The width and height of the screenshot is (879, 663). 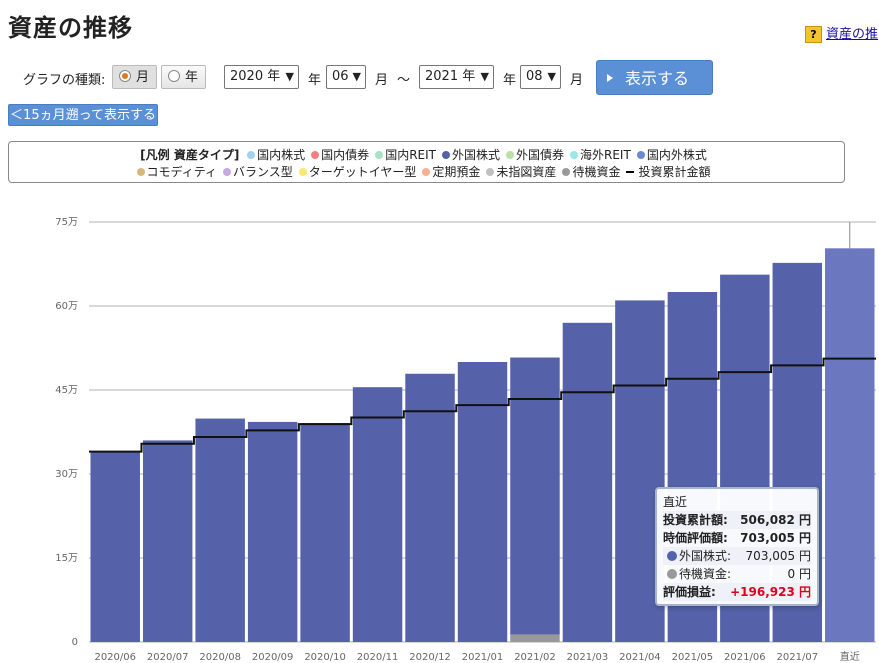 What do you see at coordinates (66, 222) in the screenshot?
I see `y-tick-label: 75万` at bounding box center [66, 222].